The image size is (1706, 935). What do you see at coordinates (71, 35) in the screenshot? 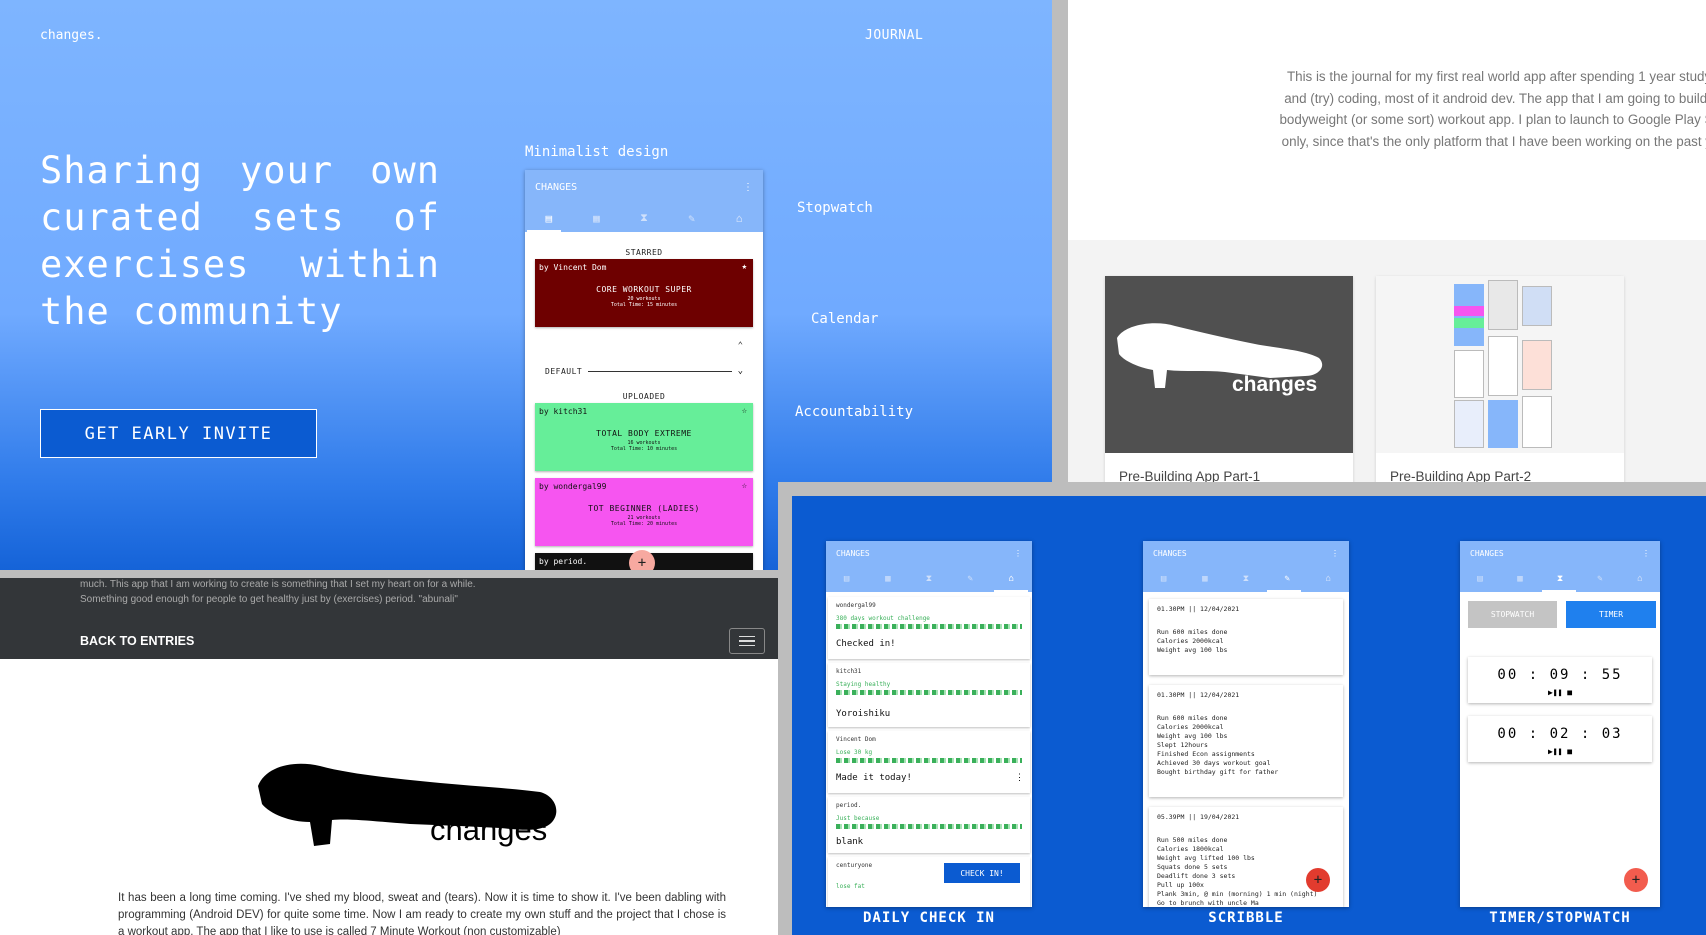
I see `brand-logo: changes.` at bounding box center [71, 35].